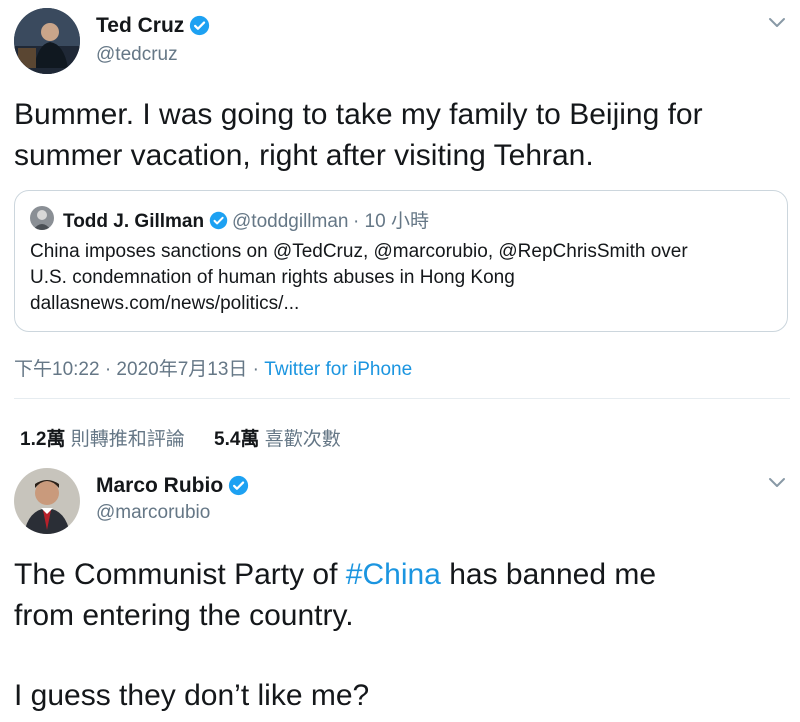  Describe the element at coordinates (105, 439) in the screenshot. I see `retweets-stat: 1.2萬 則轉推和評論` at that location.